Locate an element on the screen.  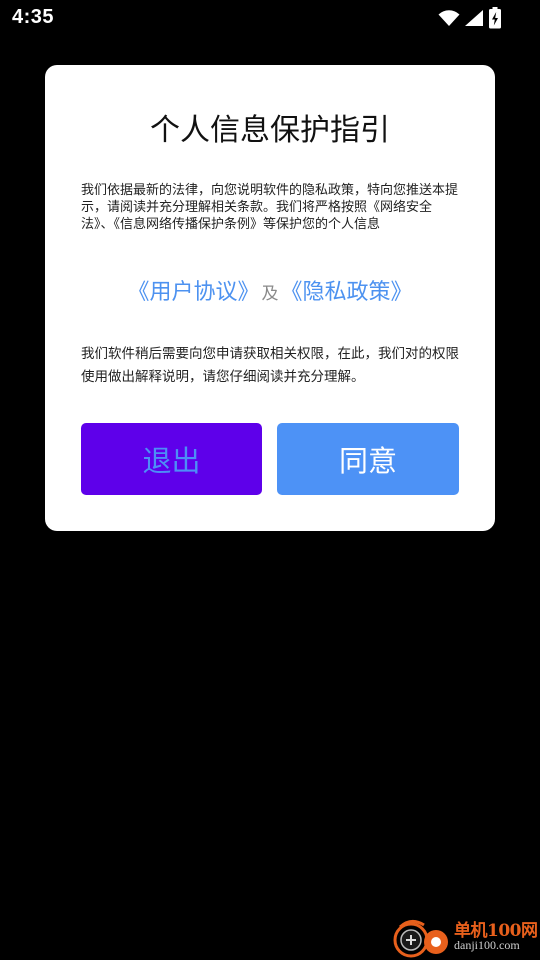
and-text: 及 is located at coordinates (270, 294).